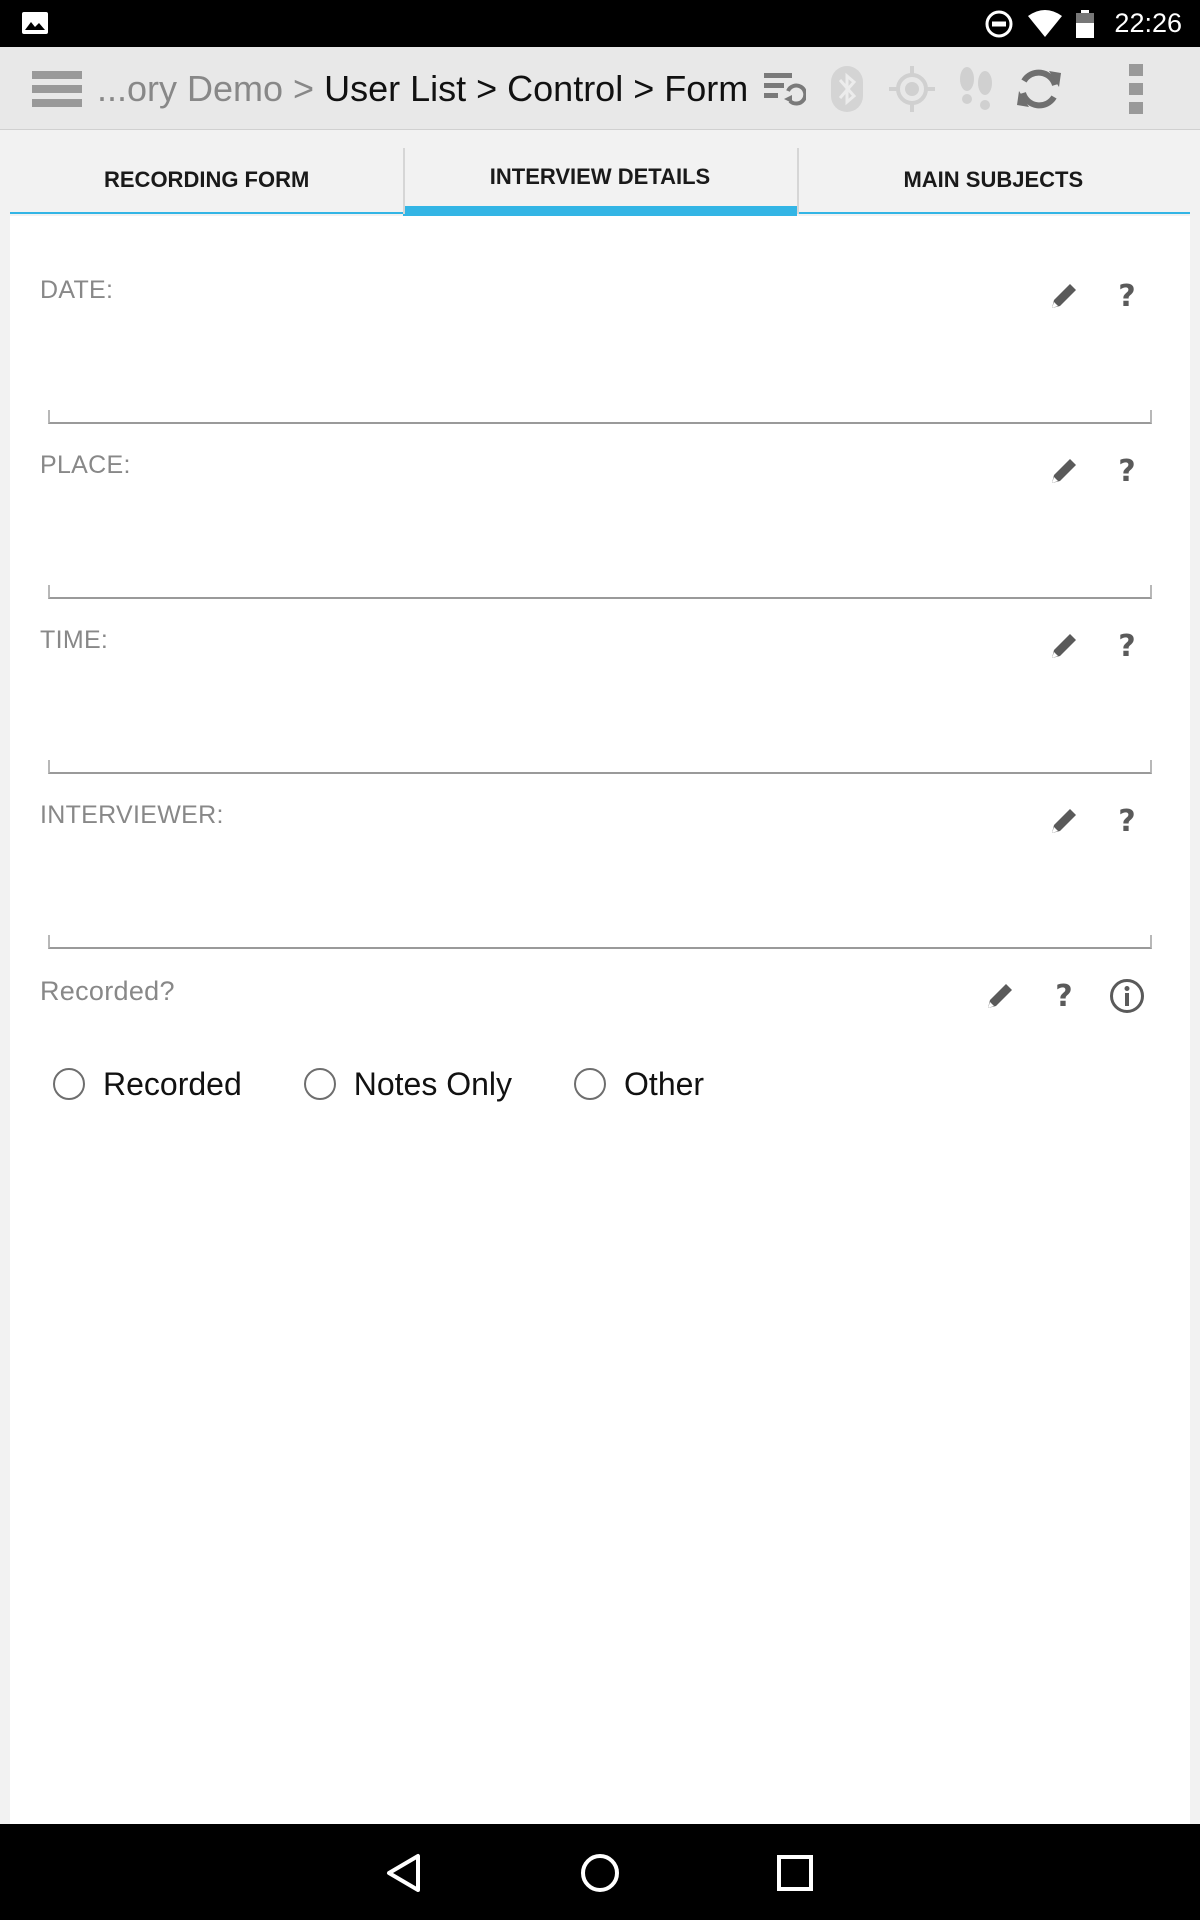  What do you see at coordinates (205, 88) in the screenshot?
I see `breadcrumb-prefix: ...ory Demo >` at bounding box center [205, 88].